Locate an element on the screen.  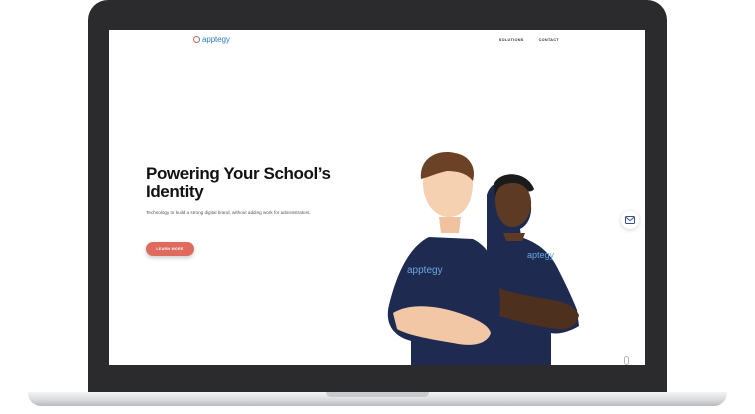
main-nav: SOLUTIONS CONTACT is located at coordinates (529, 40).